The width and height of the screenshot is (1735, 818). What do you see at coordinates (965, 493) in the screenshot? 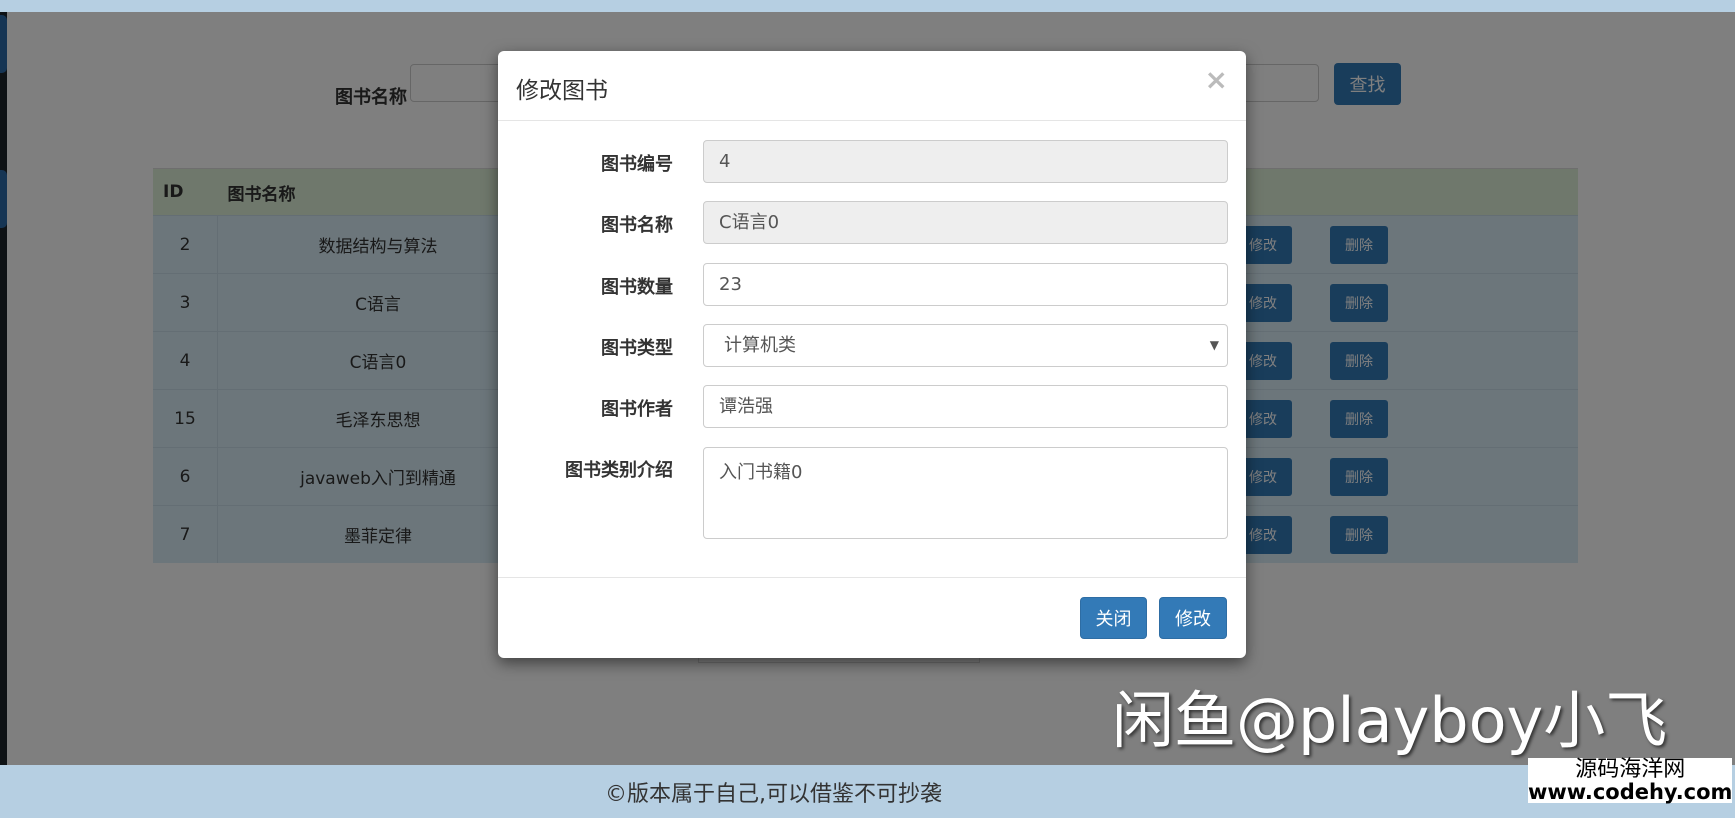
I see `book-intro-textarea: 入门书籍0` at bounding box center [965, 493].